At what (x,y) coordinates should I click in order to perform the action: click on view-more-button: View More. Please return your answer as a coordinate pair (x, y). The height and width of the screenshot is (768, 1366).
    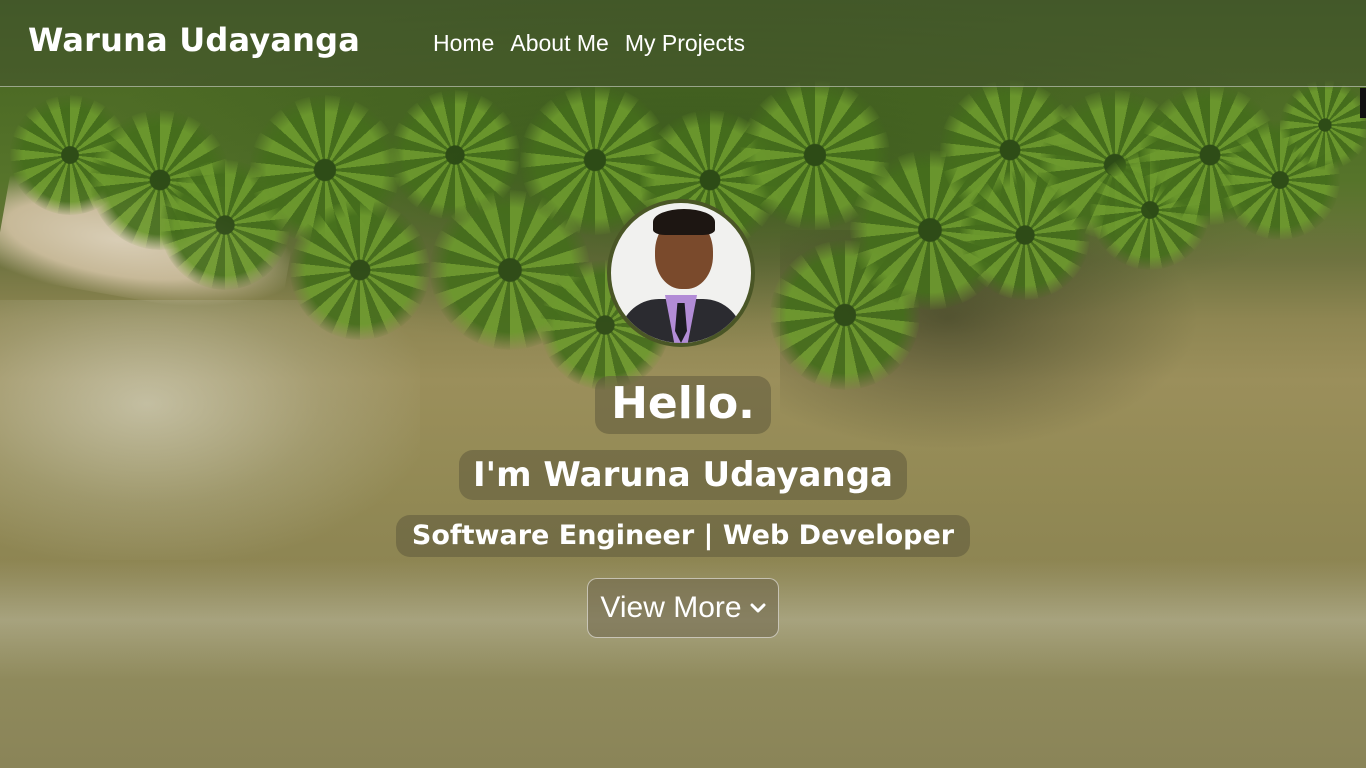
    Looking at the image, I should click on (683, 608).